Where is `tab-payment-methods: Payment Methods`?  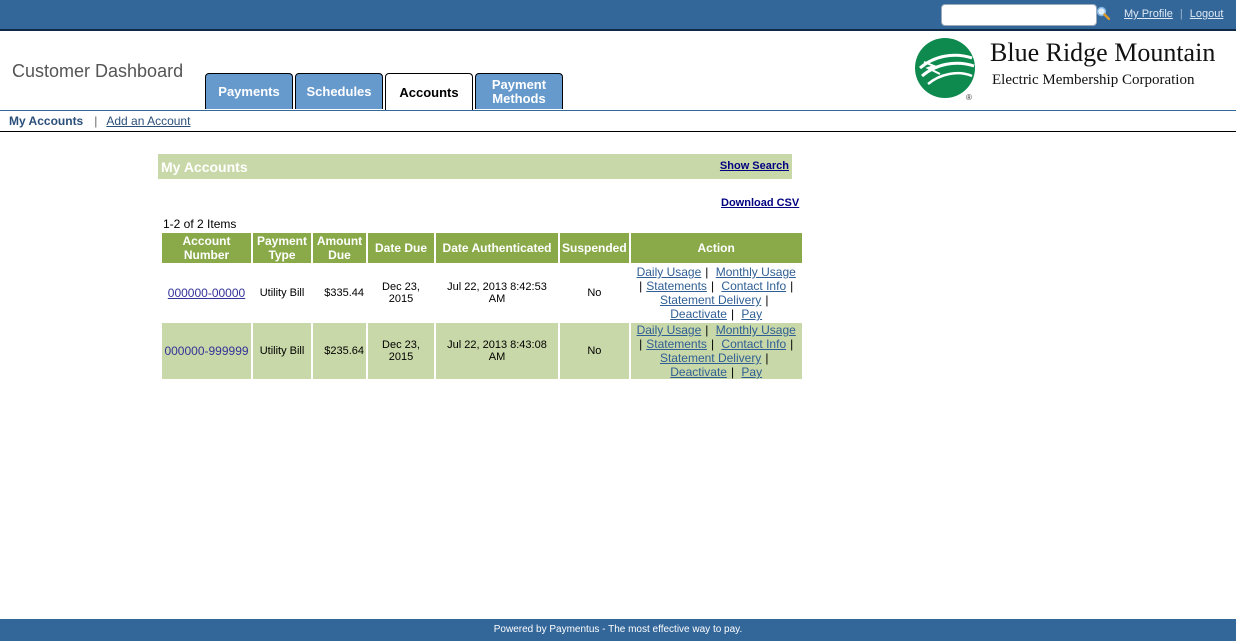
tab-payment-methods: Payment Methods is located at coordinates (519, 91).